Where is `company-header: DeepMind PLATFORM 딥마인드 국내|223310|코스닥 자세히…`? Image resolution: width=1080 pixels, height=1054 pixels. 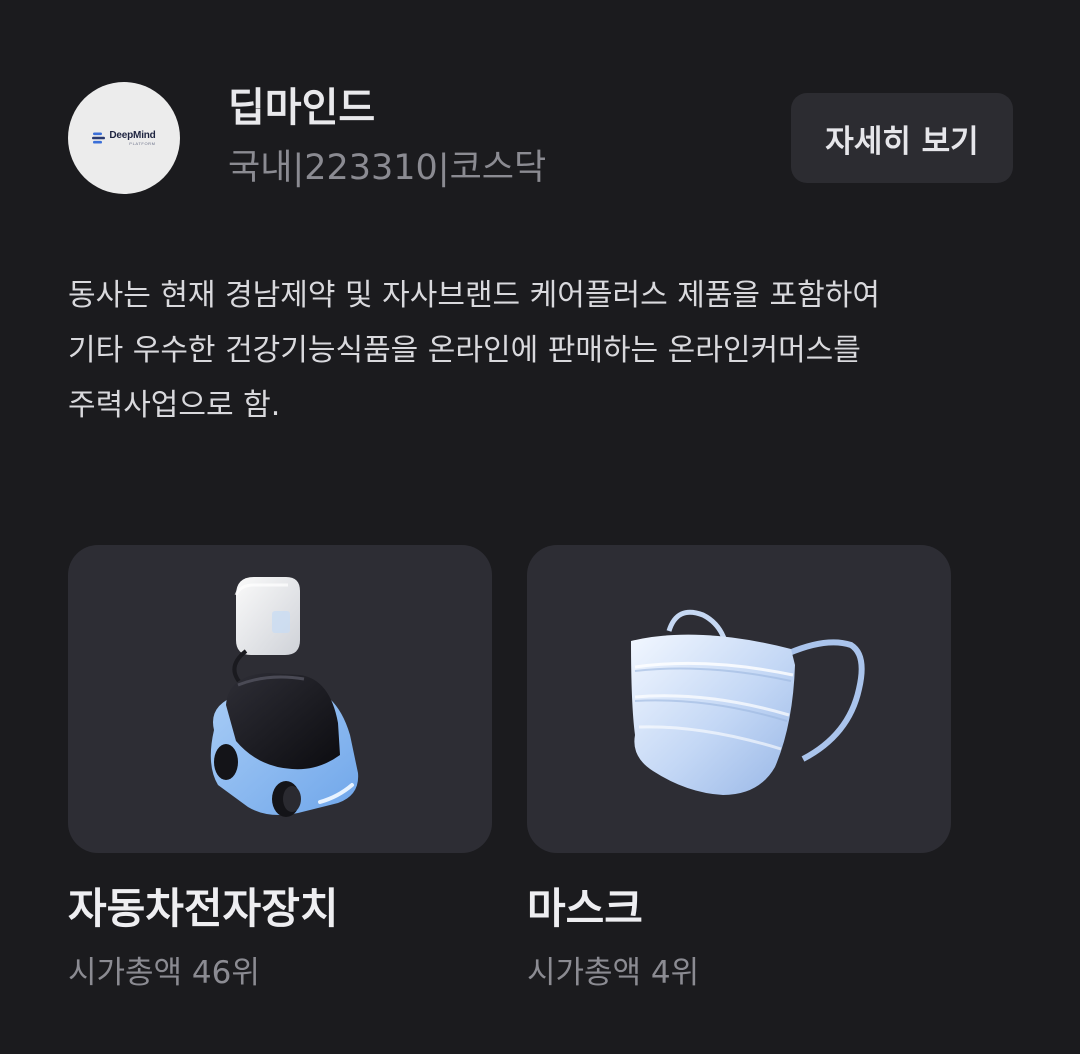 company-header: DeepMind PLATFORM 딥마인드 국내|223310|코스닥 자세히… is located at coordinates (541, 138).